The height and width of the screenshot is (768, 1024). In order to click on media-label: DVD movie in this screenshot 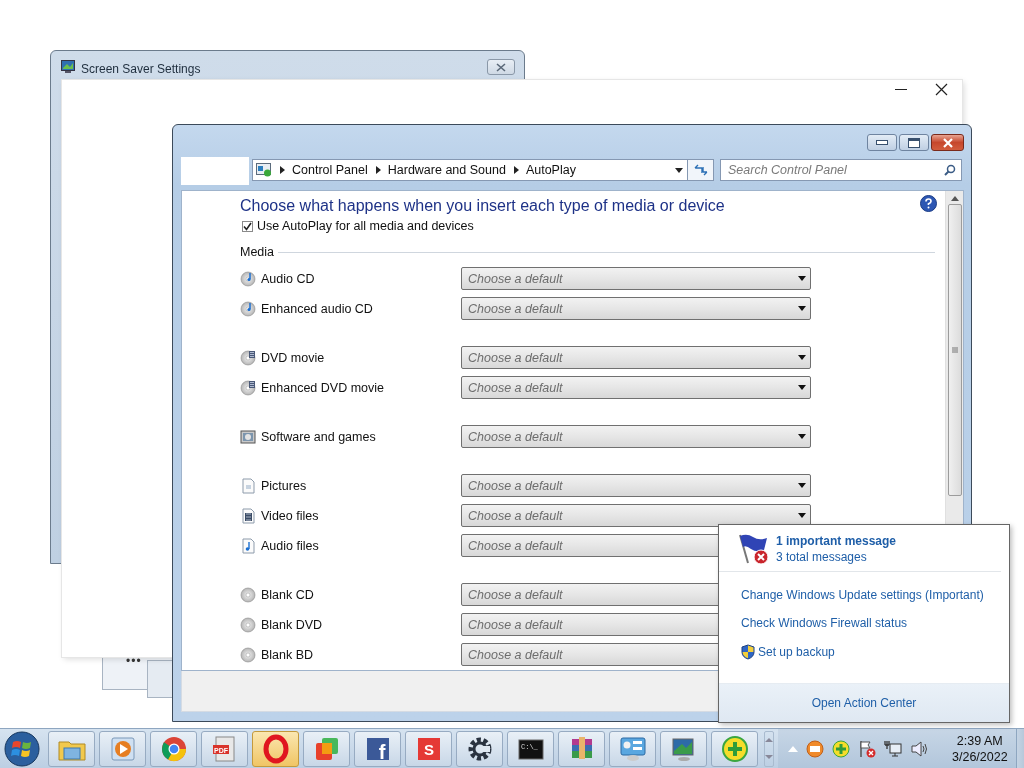, I will do `click(293, 357)`.